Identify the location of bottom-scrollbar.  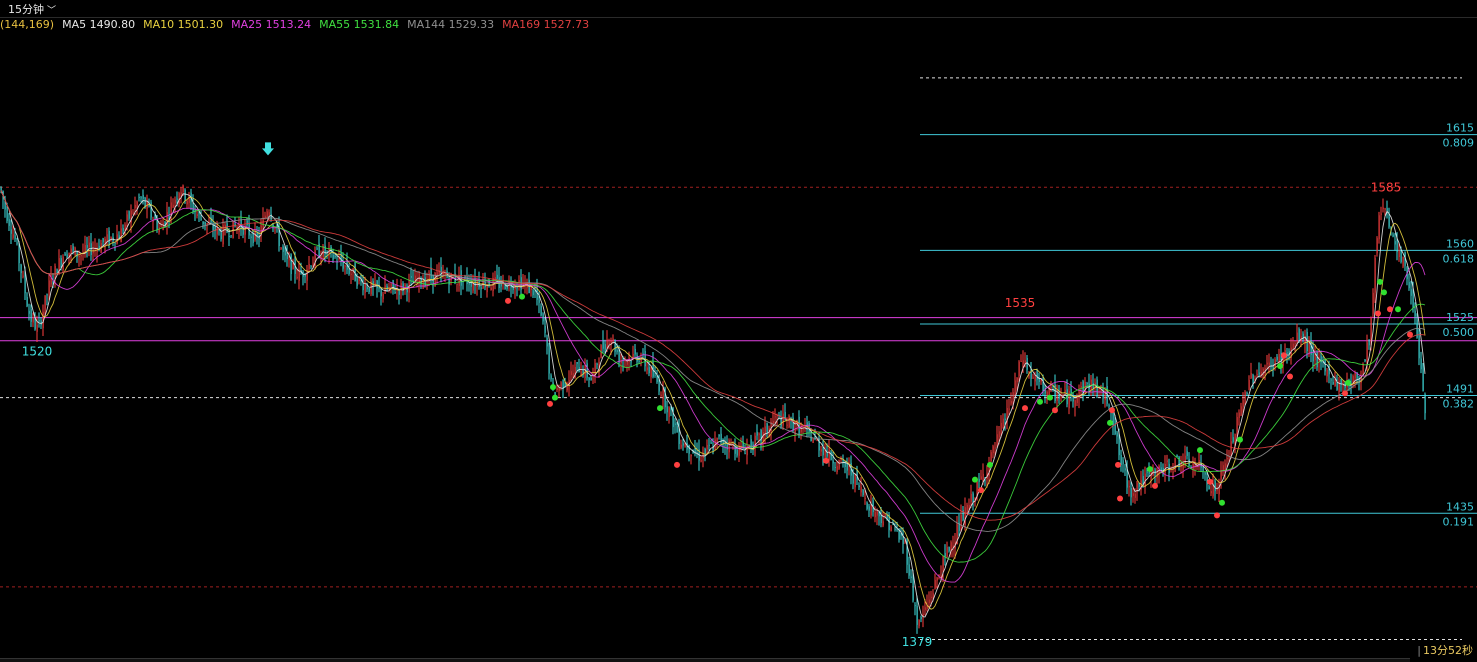
(705, 660).